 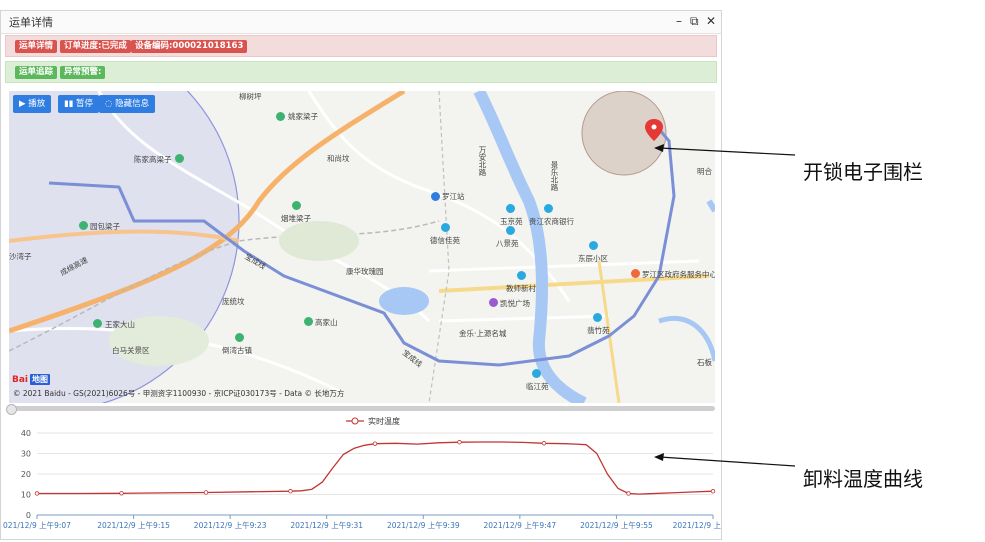 What do you see at coordinates (635, 273) in the screenshot?
I see `government-icon` at bounding box center [635, 273].